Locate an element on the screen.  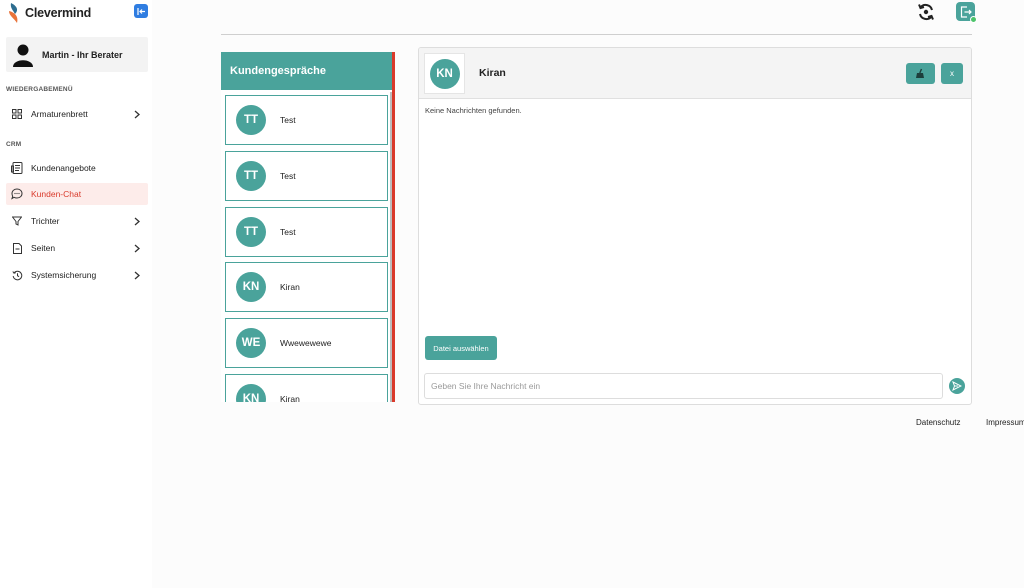
conversation-item: WE Wwewewewe is located at coordinates (306, 343).